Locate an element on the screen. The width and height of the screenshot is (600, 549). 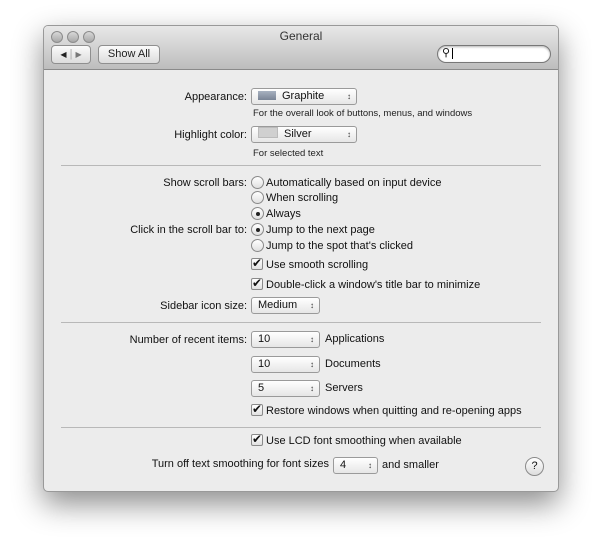
back-arrow-icon: ◀ is located at coordinates (63, 54).